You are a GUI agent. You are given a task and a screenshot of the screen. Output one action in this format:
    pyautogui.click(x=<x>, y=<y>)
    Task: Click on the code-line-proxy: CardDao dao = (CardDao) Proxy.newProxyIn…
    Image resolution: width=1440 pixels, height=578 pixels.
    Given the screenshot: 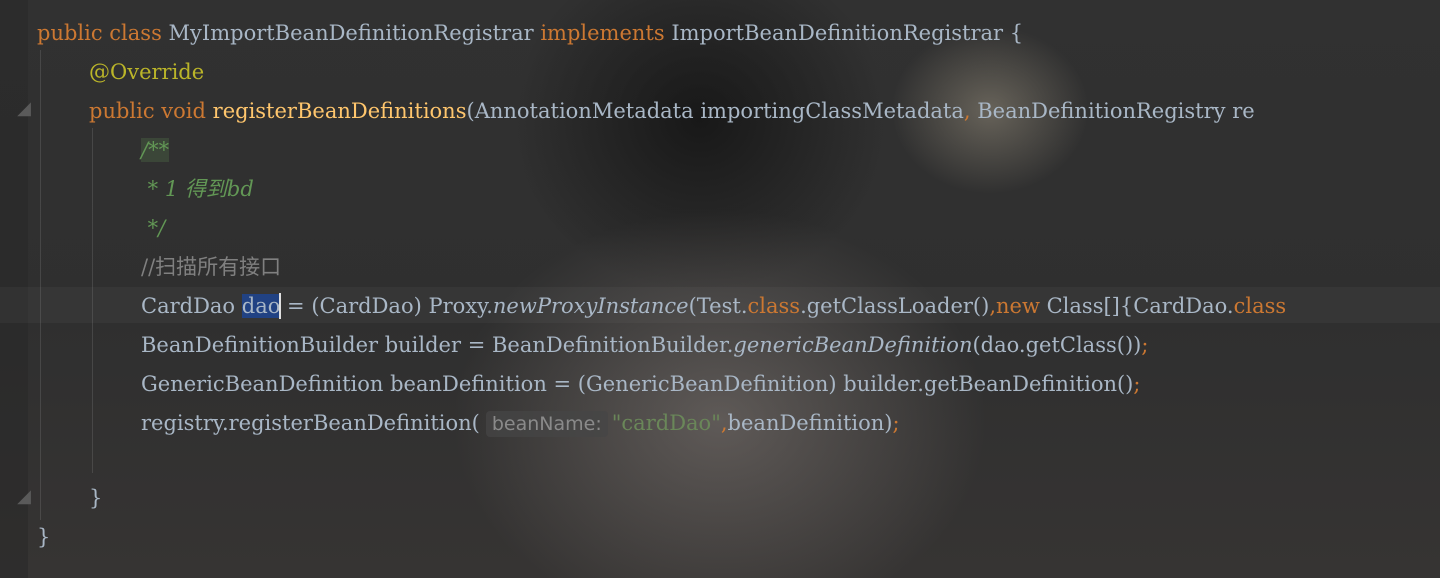 What is the action you would take?
    pyautogui.click(x=713, y=306)
    